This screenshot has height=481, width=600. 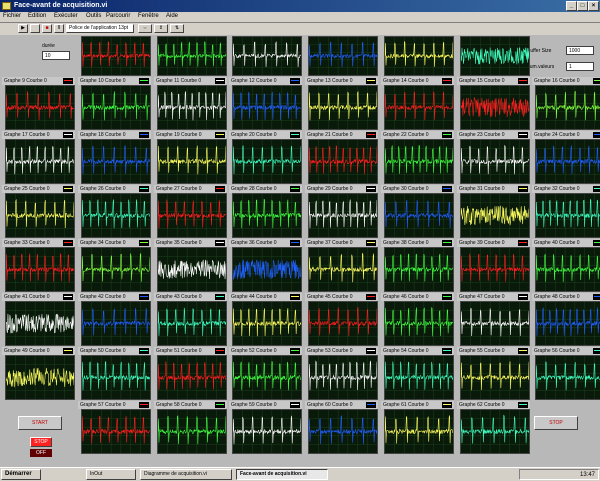 What do you see at coordinates (23, 28) in the screenshot?
I see `run-button: ▶` at bounding box center [23, 28].